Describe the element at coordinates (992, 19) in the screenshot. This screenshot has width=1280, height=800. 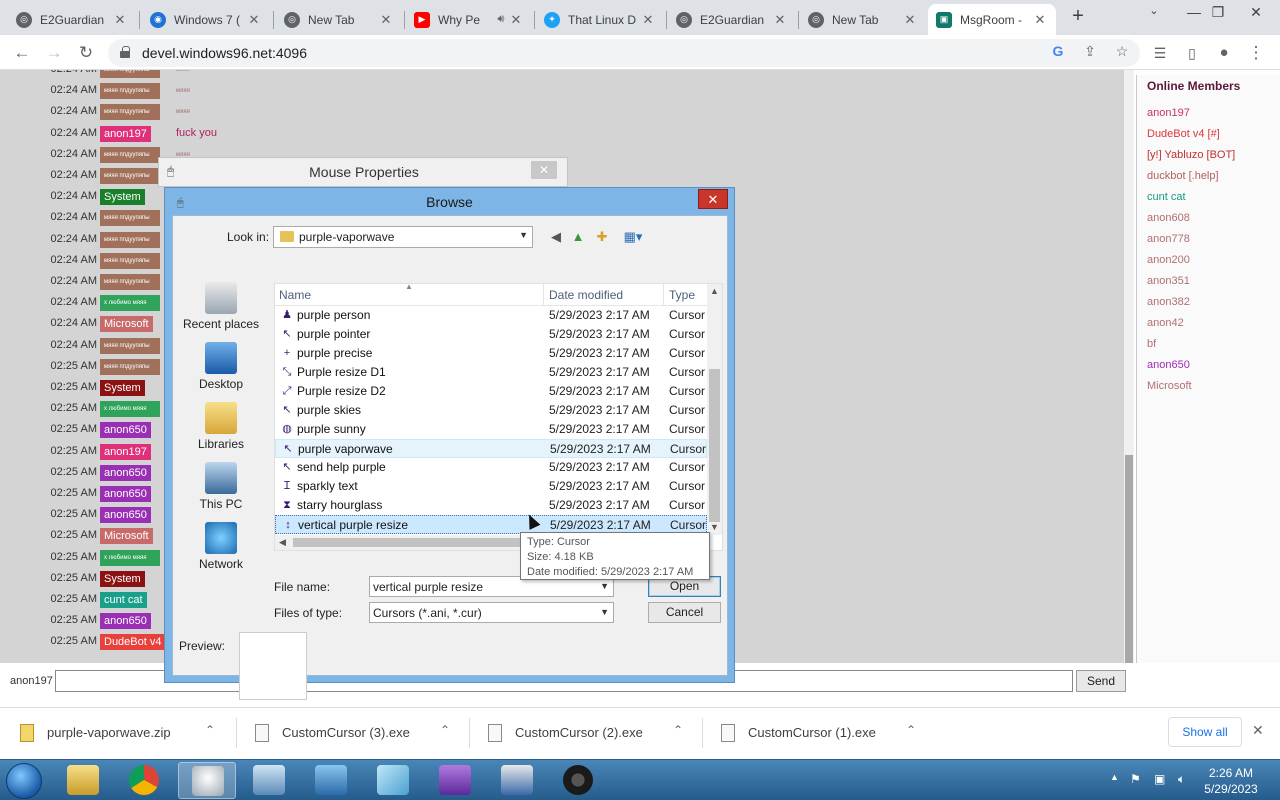
I see `tab-msgroom: ▣ MsgRoom - ✕` at that location.